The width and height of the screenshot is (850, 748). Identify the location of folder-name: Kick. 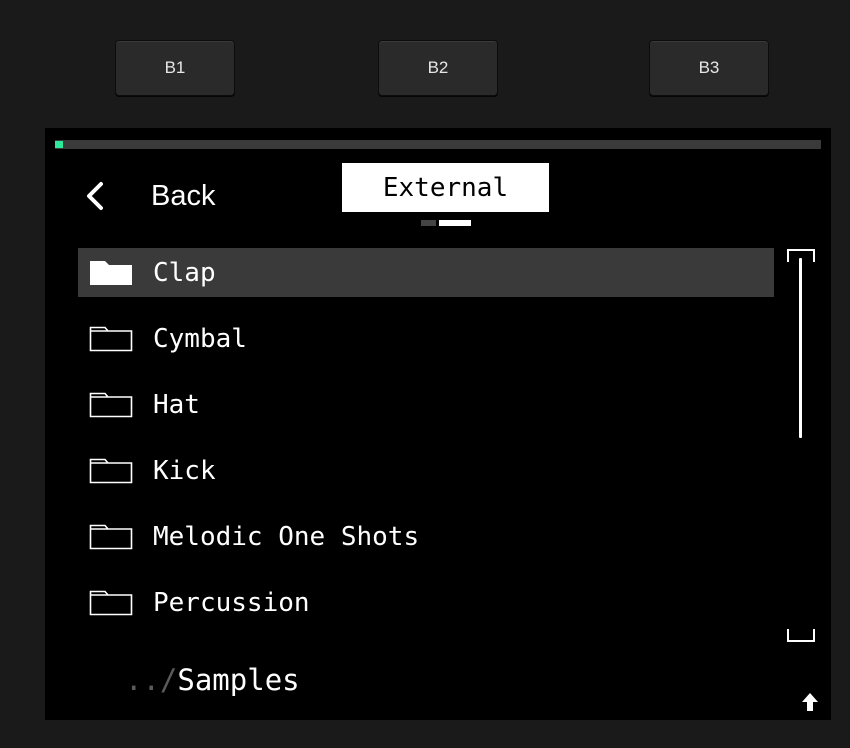
(184, 470).